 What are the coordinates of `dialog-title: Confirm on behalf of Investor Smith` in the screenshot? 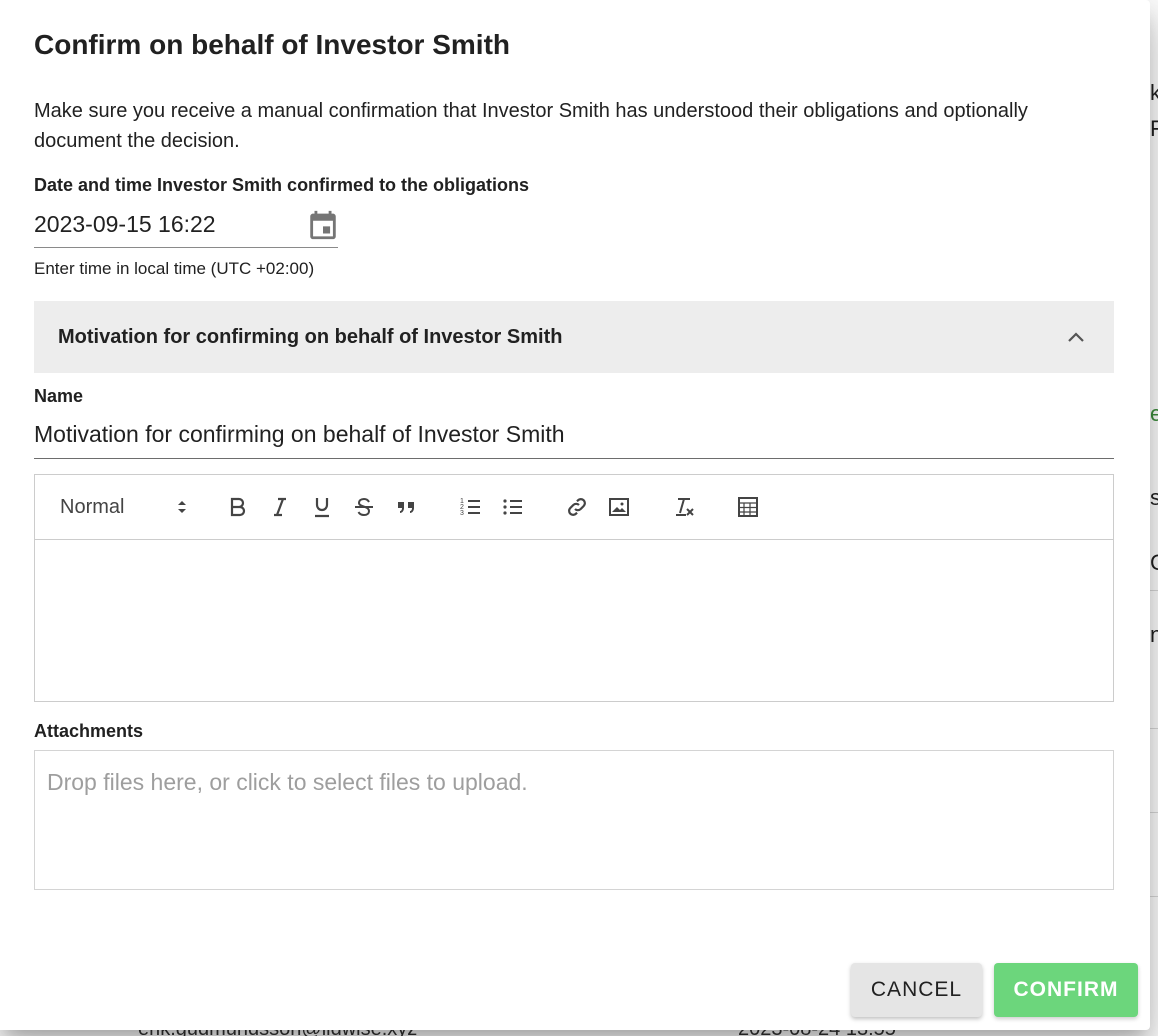 It's located at (272, 44).